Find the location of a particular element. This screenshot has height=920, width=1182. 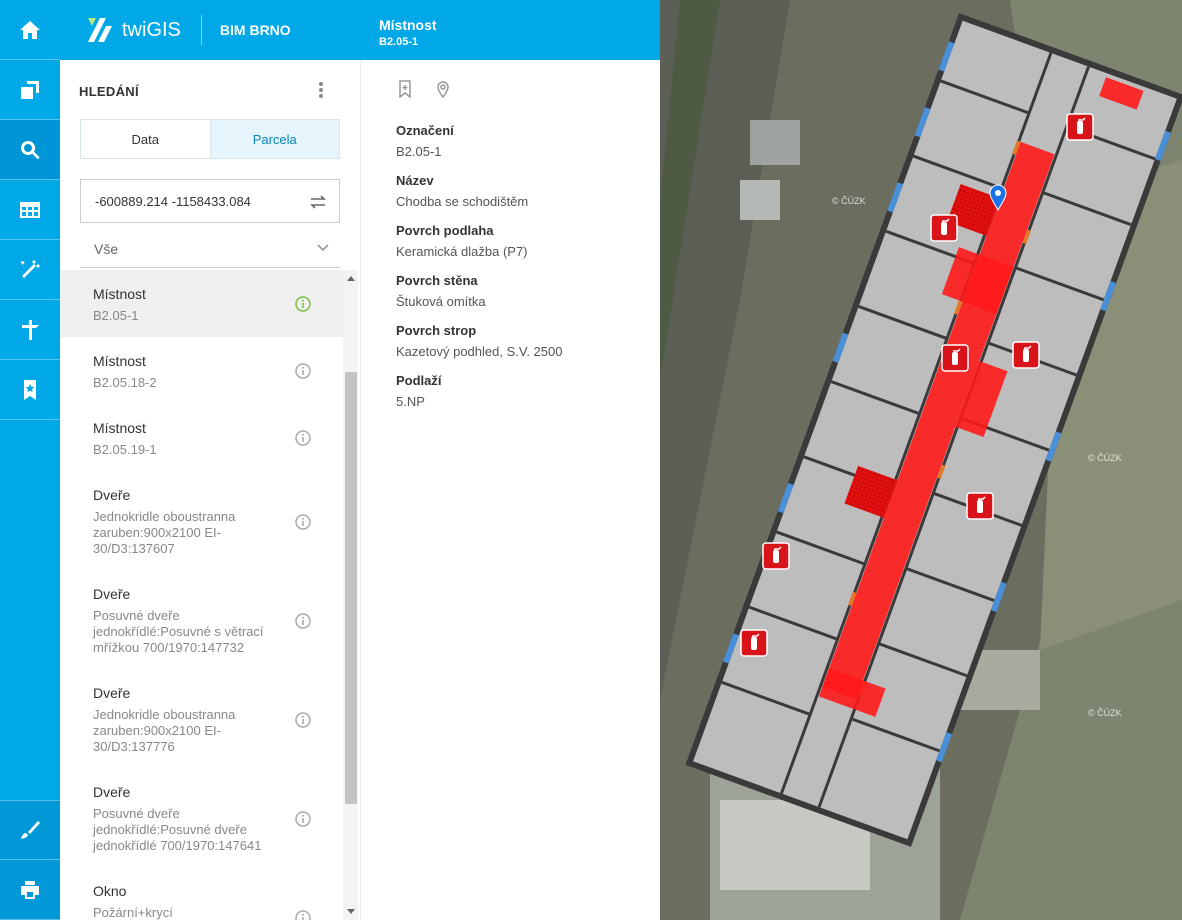

divider is located at coordinates (201, 30).